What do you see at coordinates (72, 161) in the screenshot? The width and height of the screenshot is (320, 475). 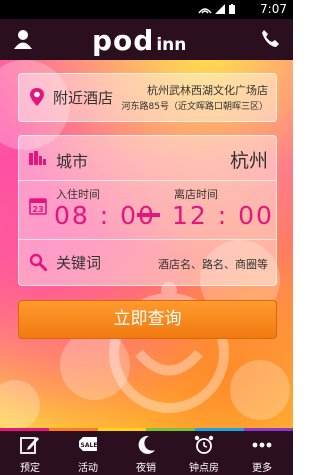 I see `city-label: 城市` at bounding box center [72, 161].